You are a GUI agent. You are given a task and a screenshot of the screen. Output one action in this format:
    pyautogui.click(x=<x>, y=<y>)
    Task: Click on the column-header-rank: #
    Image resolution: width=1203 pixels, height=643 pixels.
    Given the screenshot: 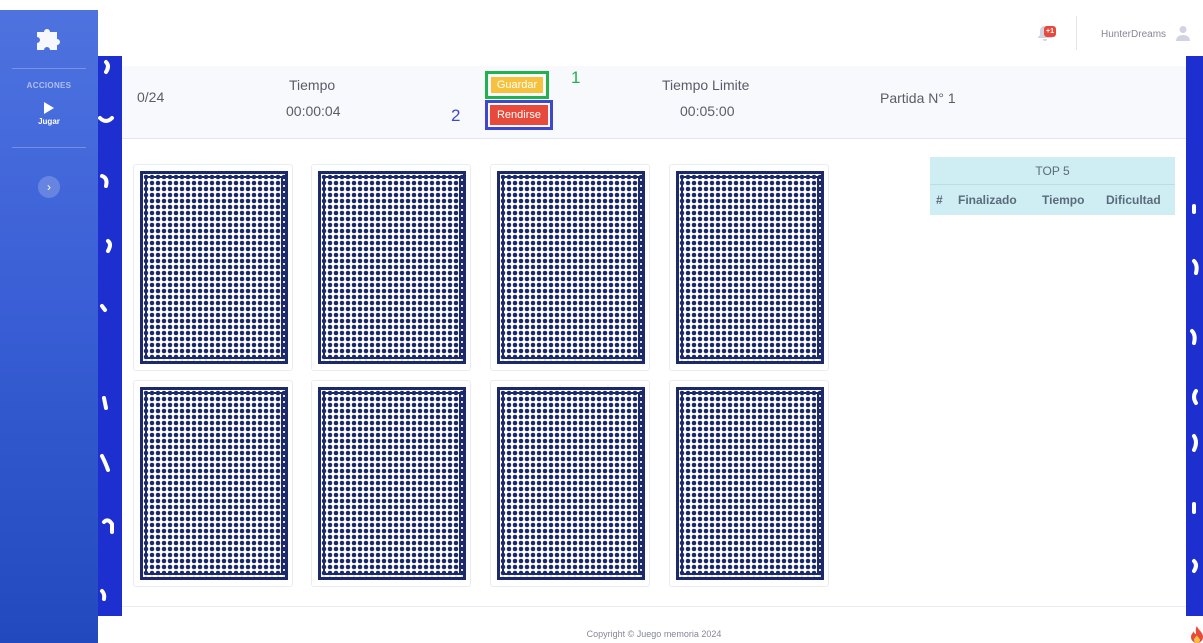 What is the action you would take?
    pyautogui.click(x=941, y=200)
    